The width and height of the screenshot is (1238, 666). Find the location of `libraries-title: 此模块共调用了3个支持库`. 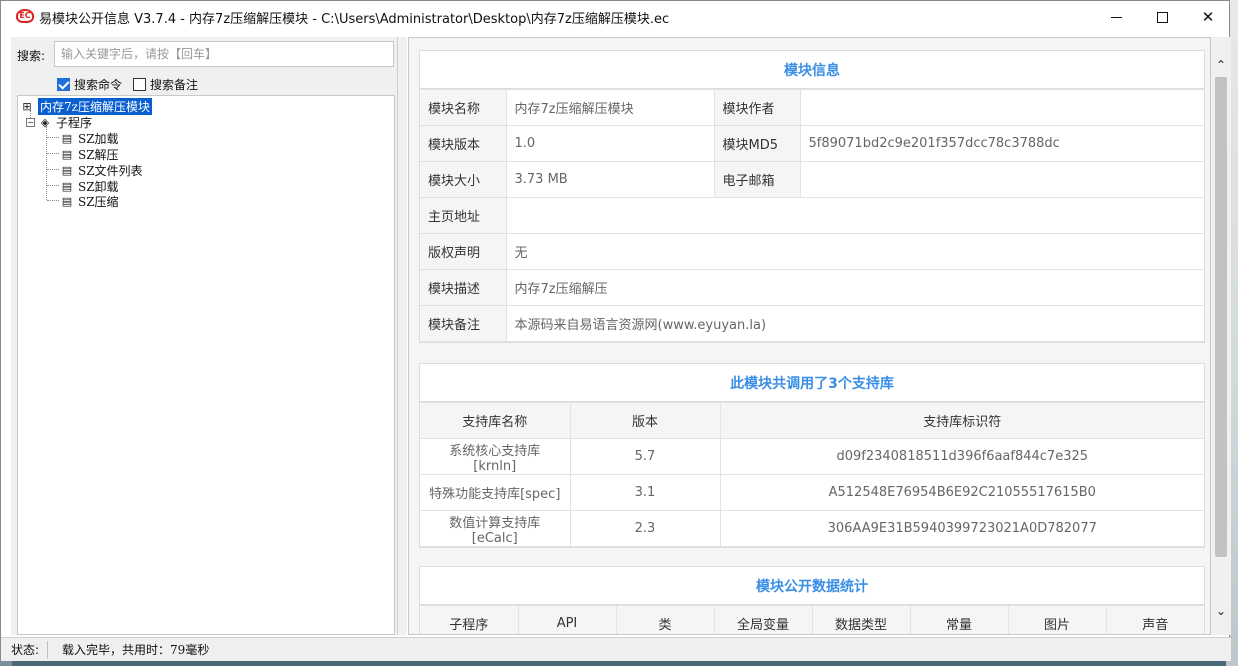

libraries-title: 此模块共调用了3个支持库 is located at coordinates (812, 383).